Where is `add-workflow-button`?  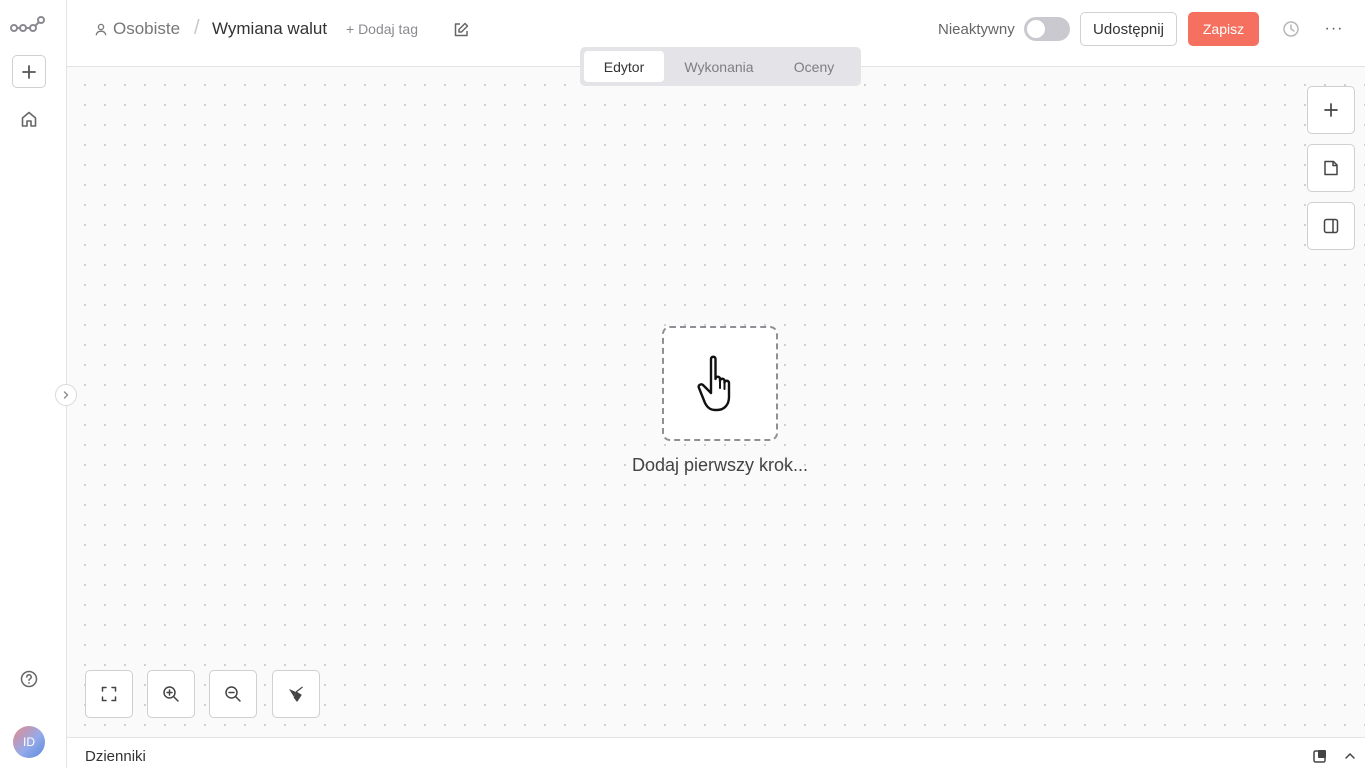
add-workflow-button is located at coordinates (29, 71).